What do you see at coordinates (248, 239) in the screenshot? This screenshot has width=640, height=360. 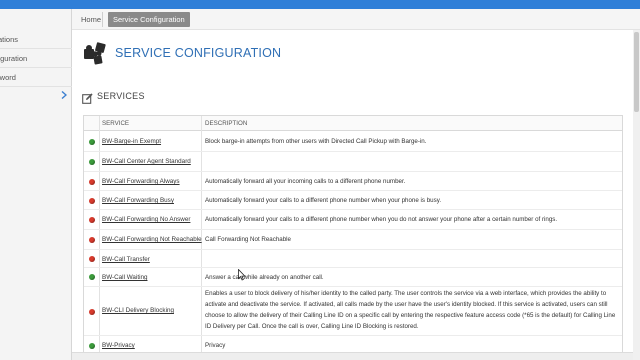 I see `service-description: Call Forwarding Not Reachable` at bounding box center [248, 239].